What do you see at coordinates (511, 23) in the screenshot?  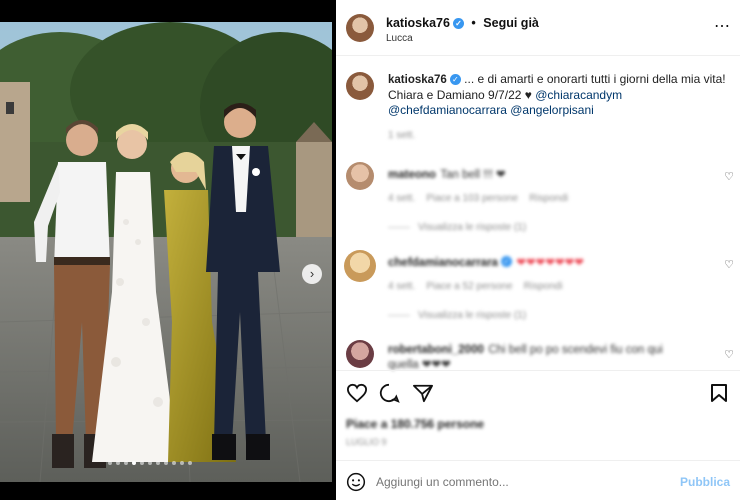 I see `follow-status-button: Segui già` at bounding box center [511, 23].